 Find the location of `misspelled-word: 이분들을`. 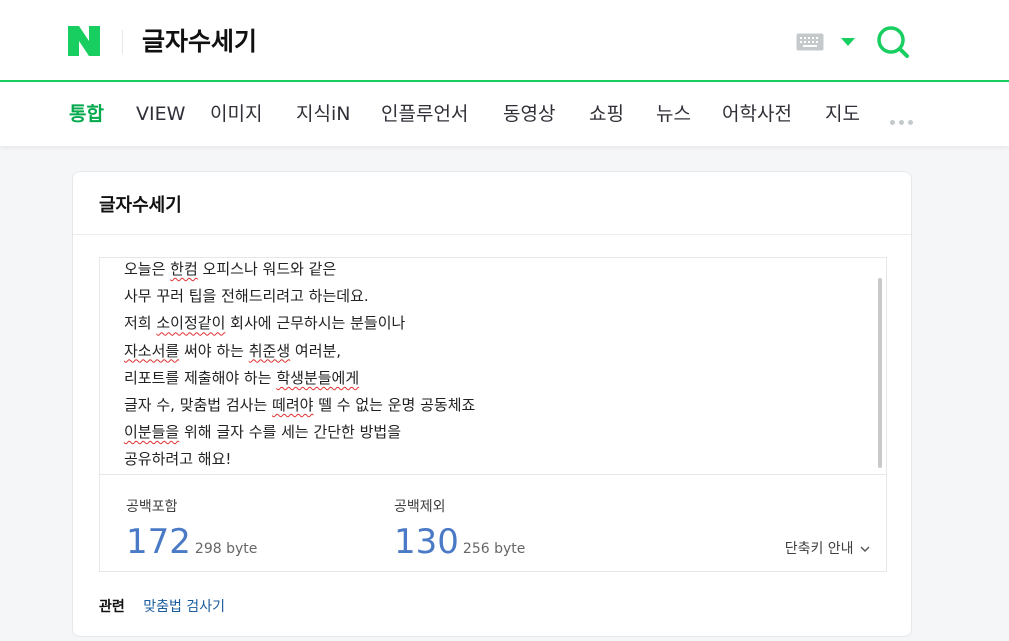

misspelled-word: 이분들을 is located at coordinates (152, 432).